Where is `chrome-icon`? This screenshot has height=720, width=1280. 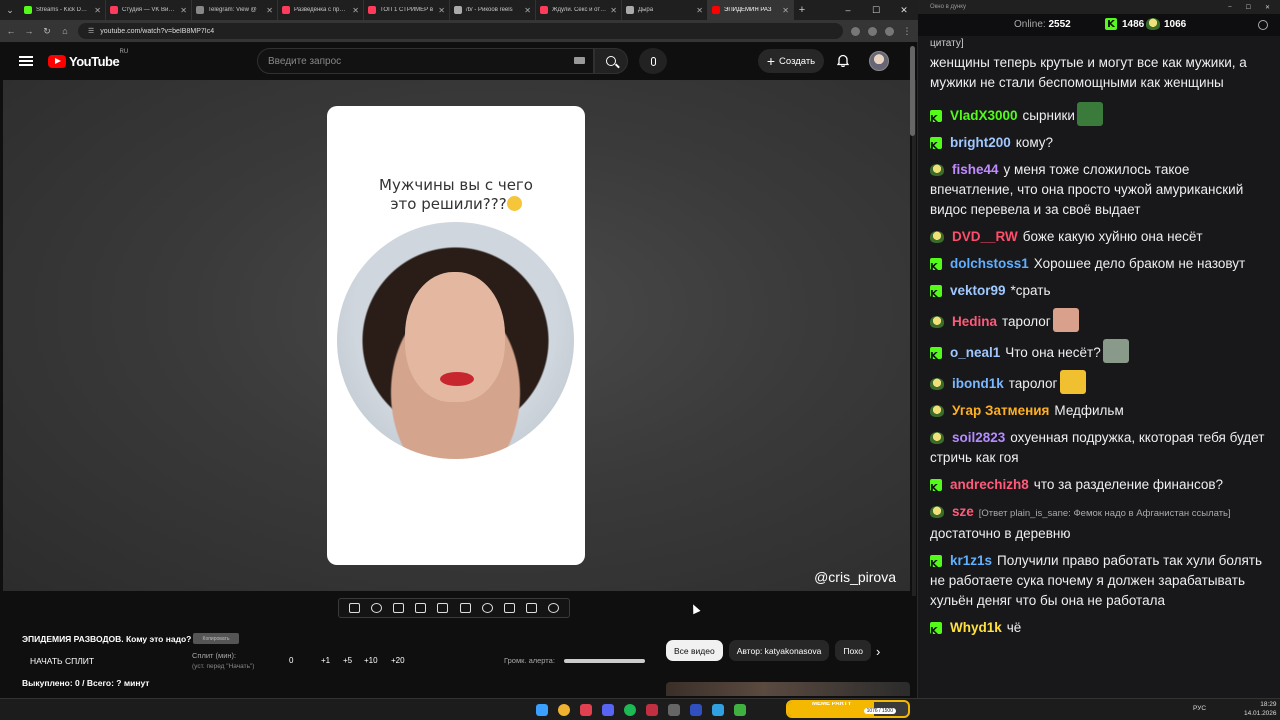
chrome-icon is located at coordinates (564, 710).